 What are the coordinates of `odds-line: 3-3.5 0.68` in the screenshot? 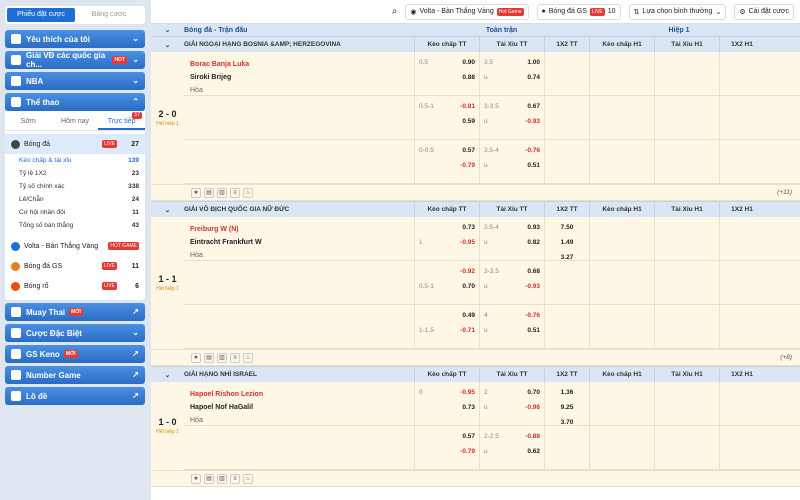 It's located at (512, 271).